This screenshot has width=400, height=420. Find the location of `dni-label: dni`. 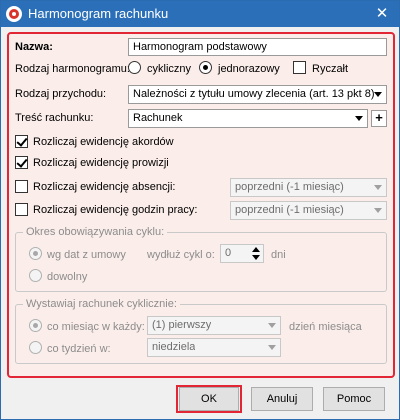

dni-label: dni is located at coordinates (278, 255).